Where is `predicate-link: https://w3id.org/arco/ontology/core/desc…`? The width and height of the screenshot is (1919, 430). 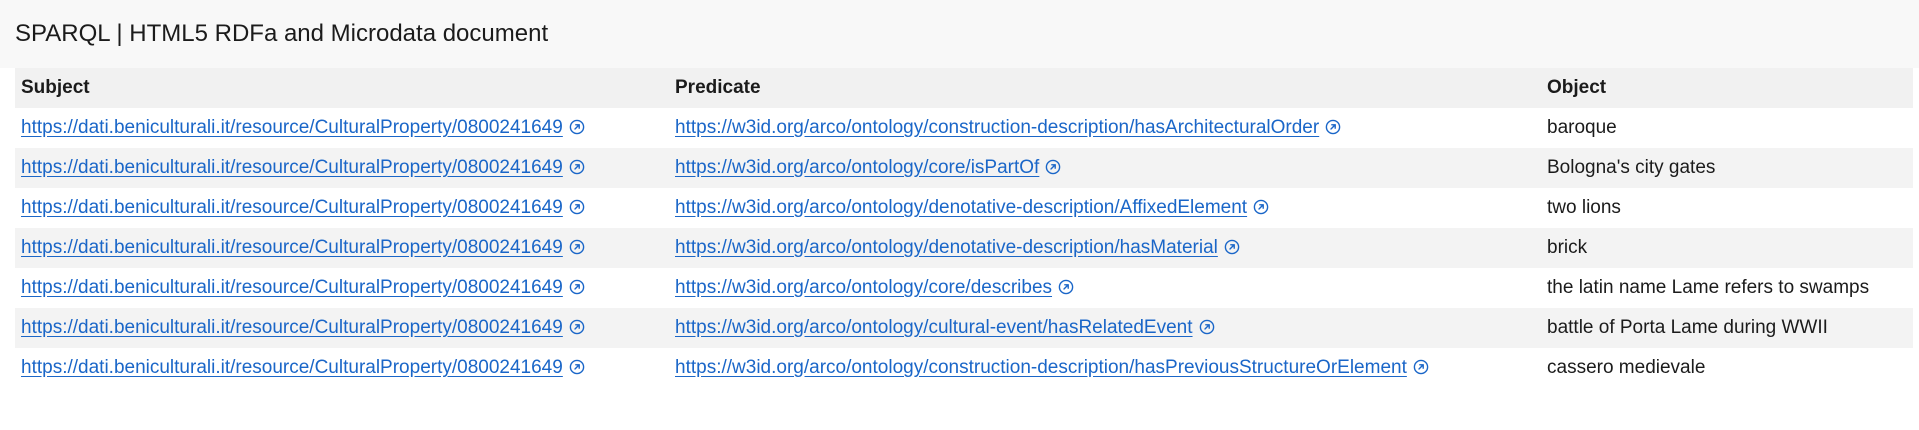 predicate-link: https://w3id.org/arco/ontology/core/desc… is located at coordinates (863, 287).